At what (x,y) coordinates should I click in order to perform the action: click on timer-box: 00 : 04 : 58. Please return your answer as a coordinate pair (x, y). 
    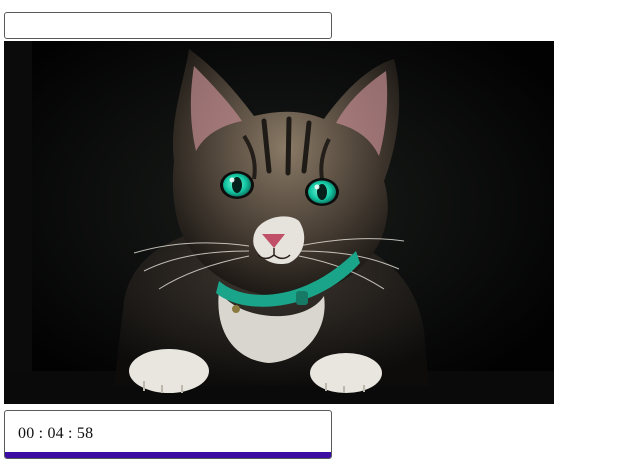
    Looking at the image, I should click on (168, 434).